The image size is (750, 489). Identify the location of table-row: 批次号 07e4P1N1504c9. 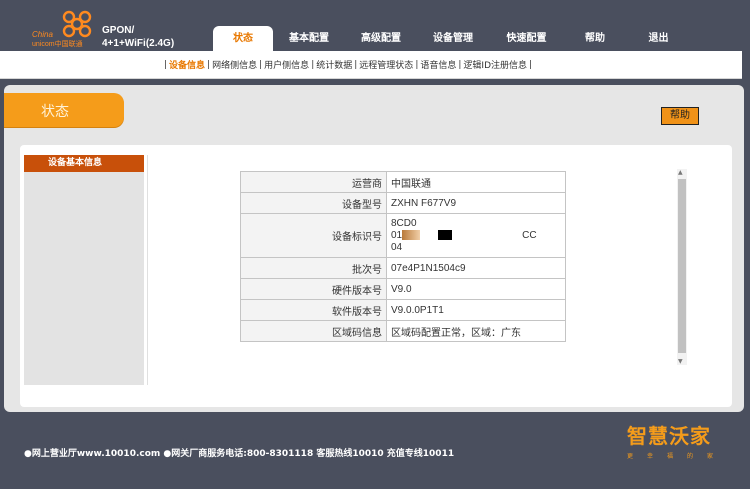
(403, 268).